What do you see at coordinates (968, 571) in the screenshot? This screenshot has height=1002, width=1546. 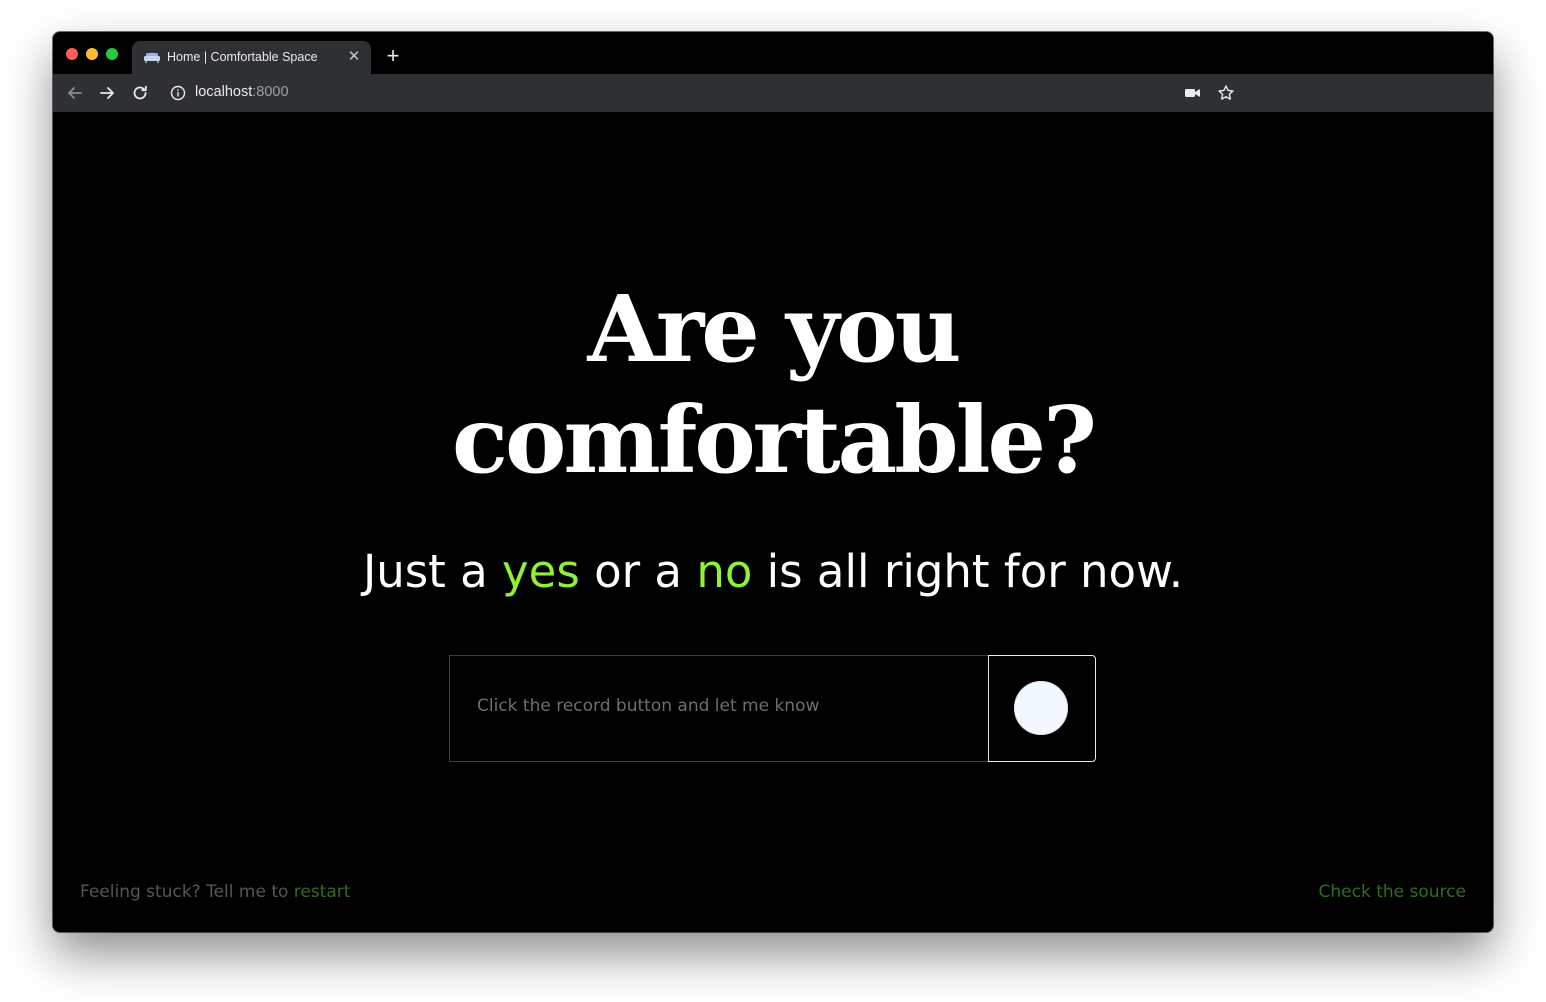 I see `subtitle-part-3: is all right for now.` at bounding box center [968, 571].